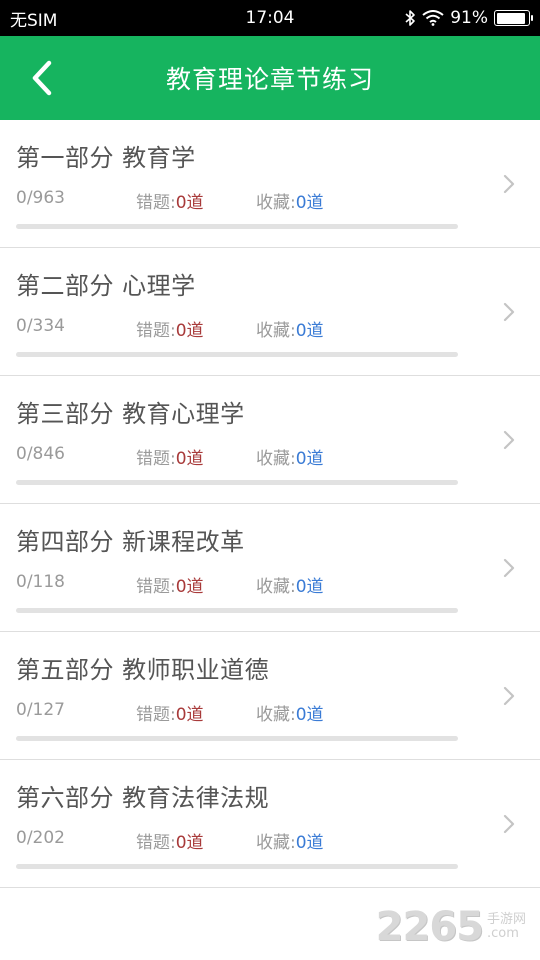  I want to click on chapter-title: 第五部分 教师职业道德, so click(143, 670).